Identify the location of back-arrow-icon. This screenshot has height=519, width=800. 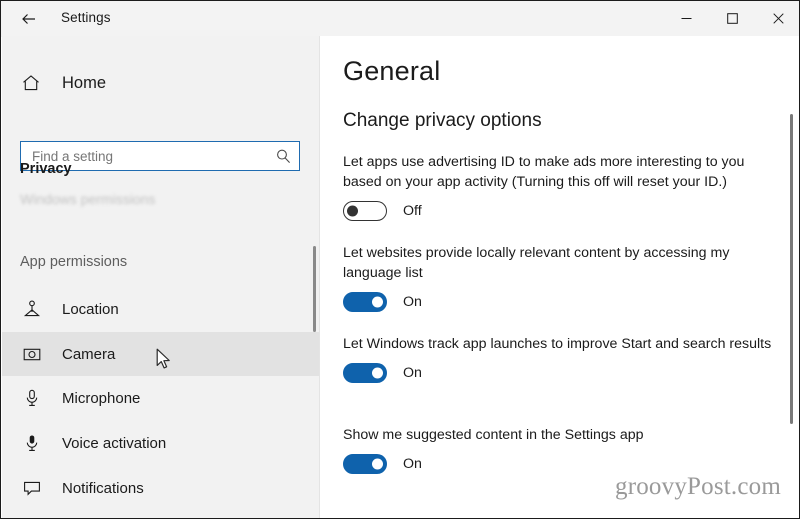
(29, 19).